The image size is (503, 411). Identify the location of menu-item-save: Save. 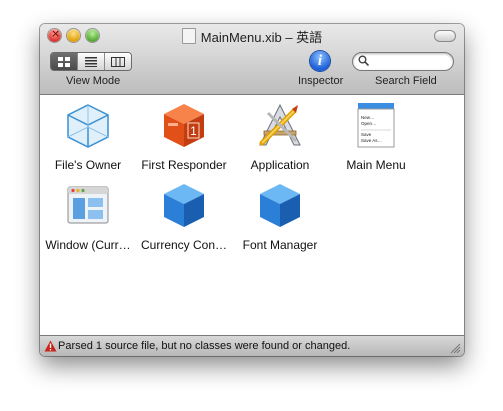
(366, 134).